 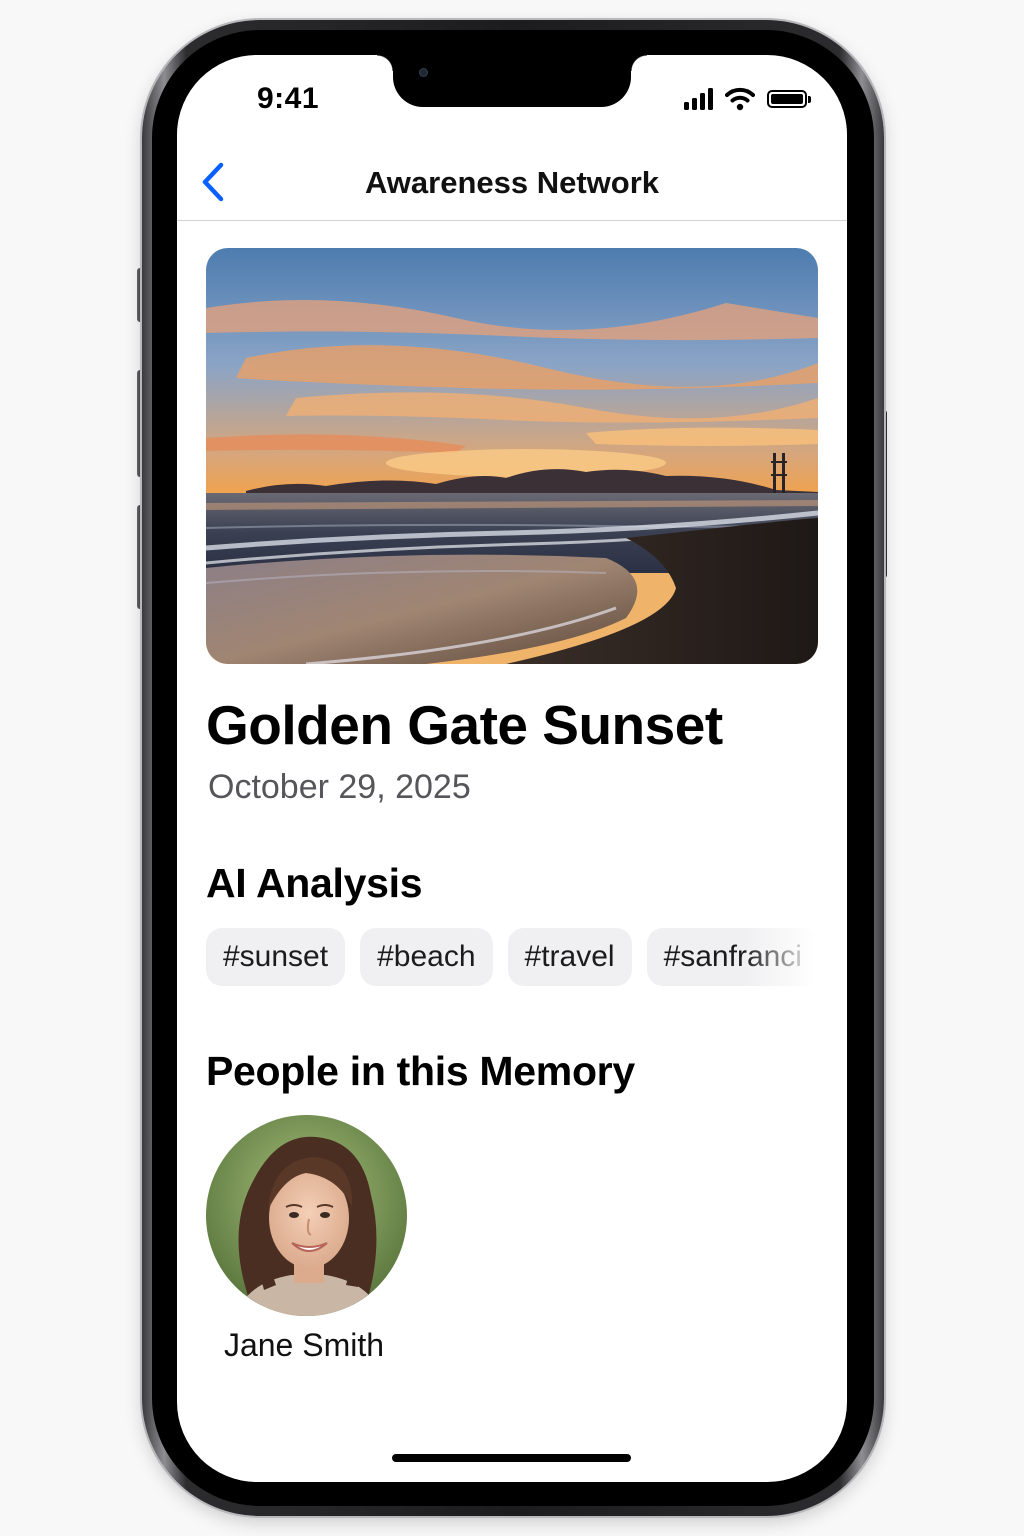 What do you see at coordinates (511, 1458) in the screenshot?
I see `home-indicator` at bounding box center [511, 1458].